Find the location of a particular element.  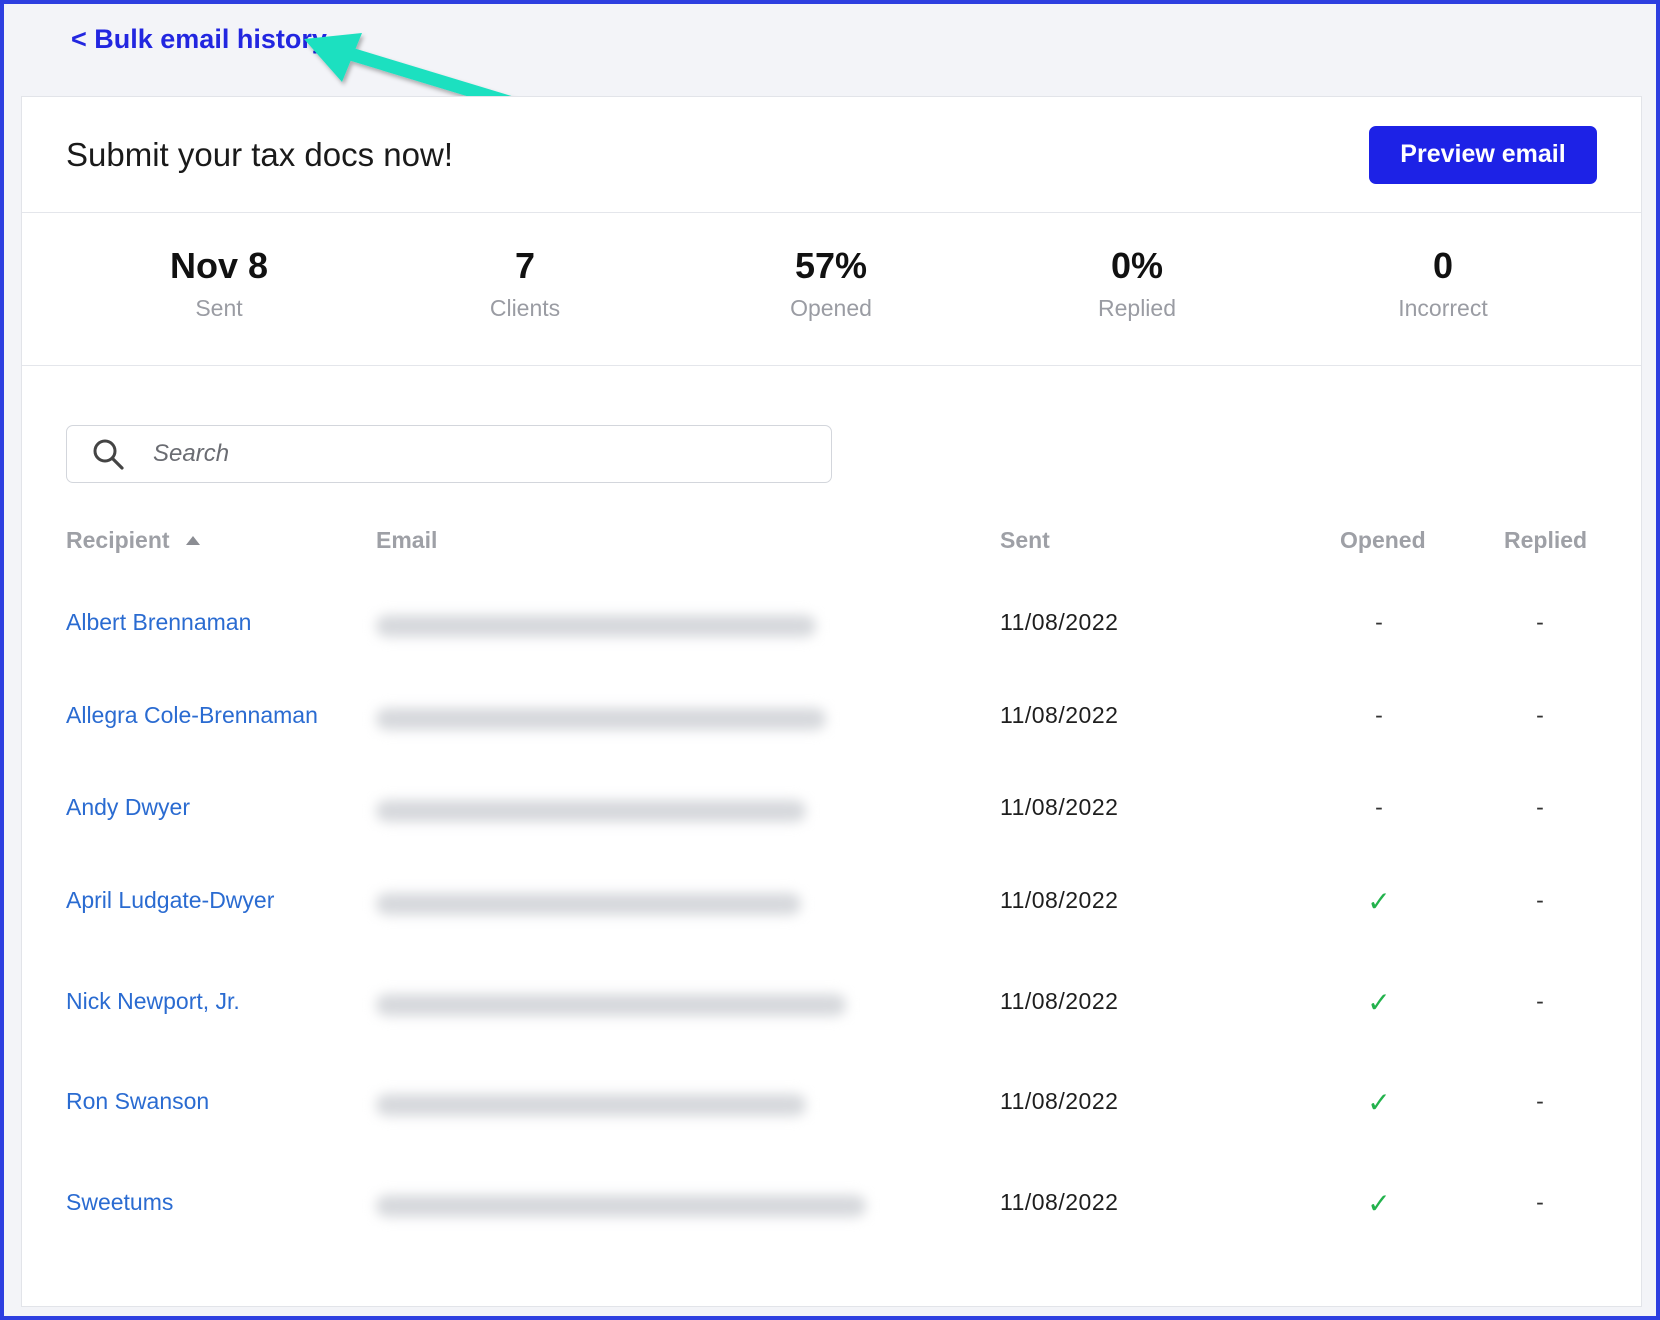

stat-sent: Nov 8 Sent is located at coordinates (219, 289).